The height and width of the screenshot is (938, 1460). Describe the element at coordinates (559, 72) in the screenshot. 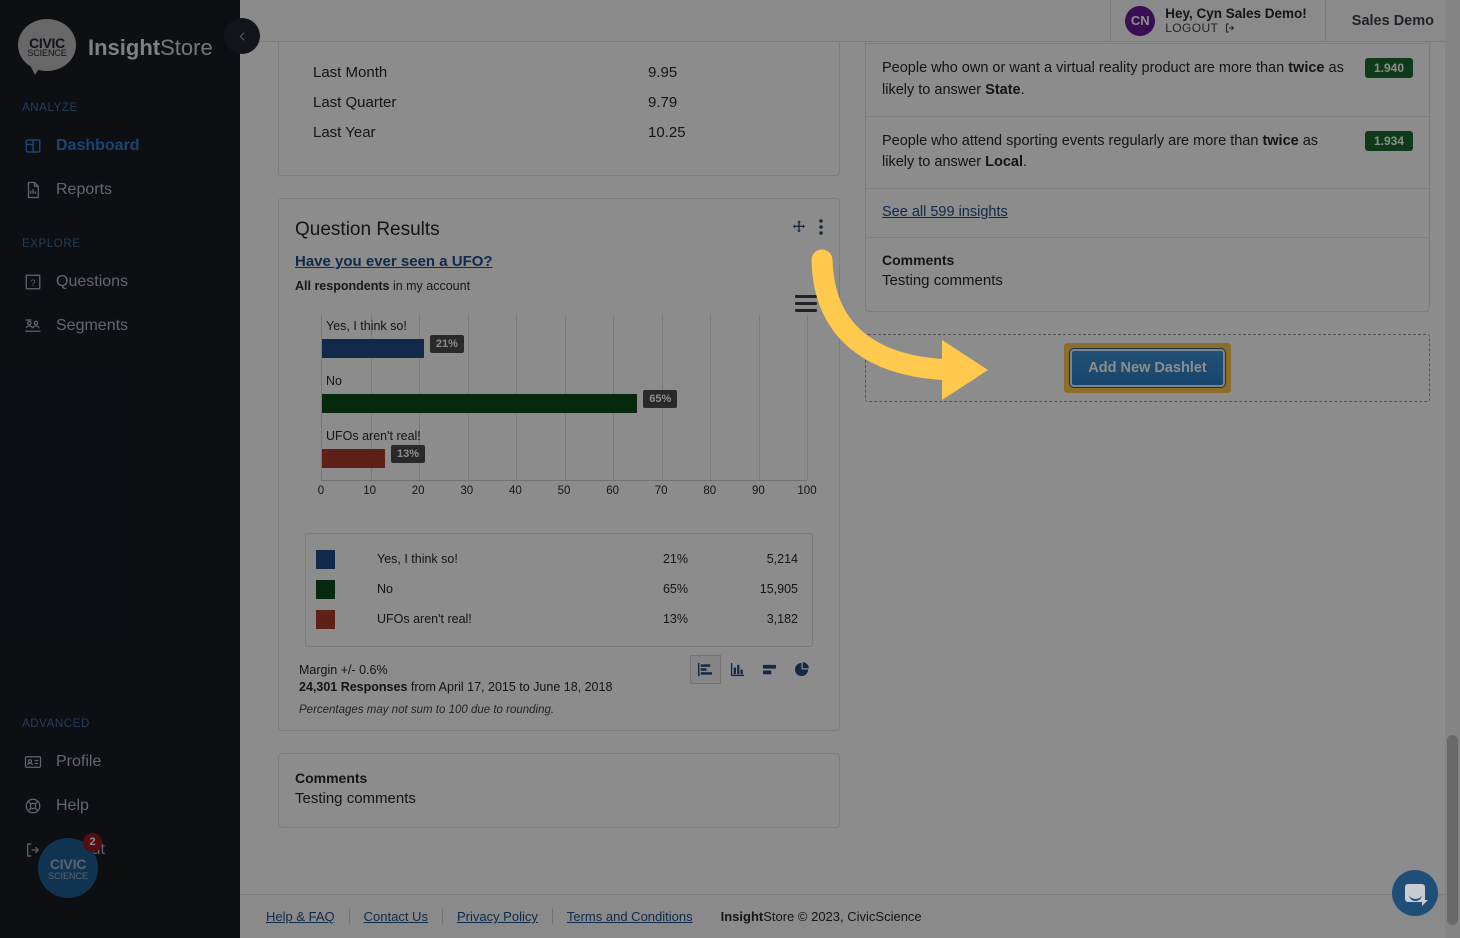

I see `table-row: Last Month 9.95` at that location.